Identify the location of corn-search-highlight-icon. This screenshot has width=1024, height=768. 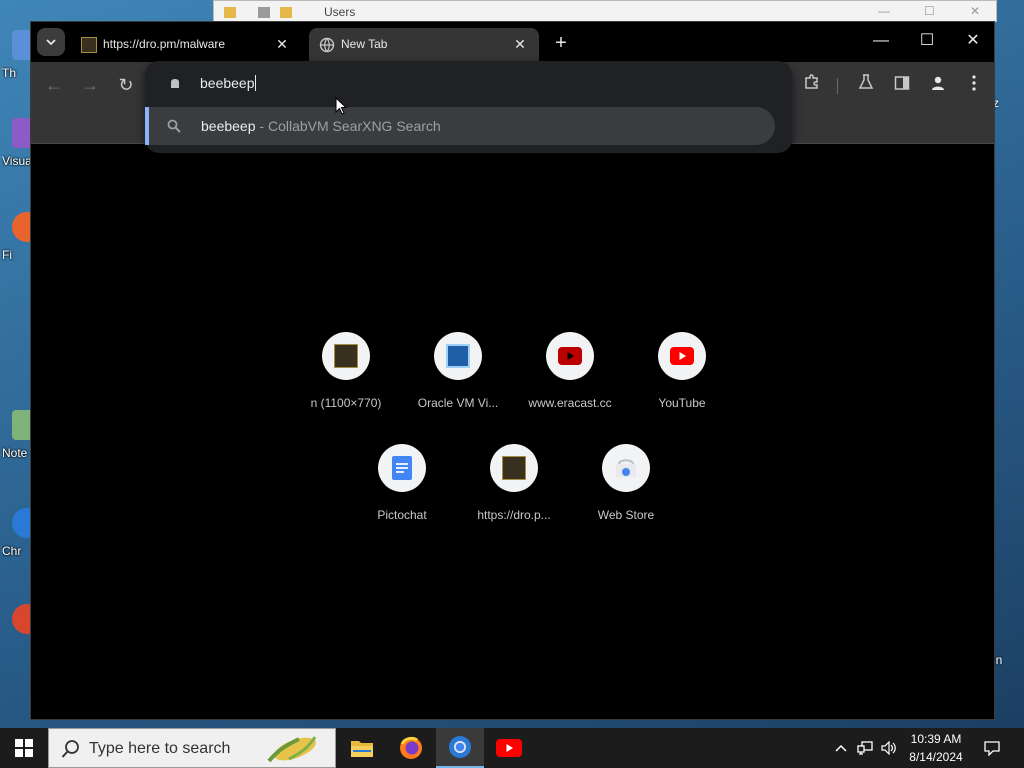
(292, 749).